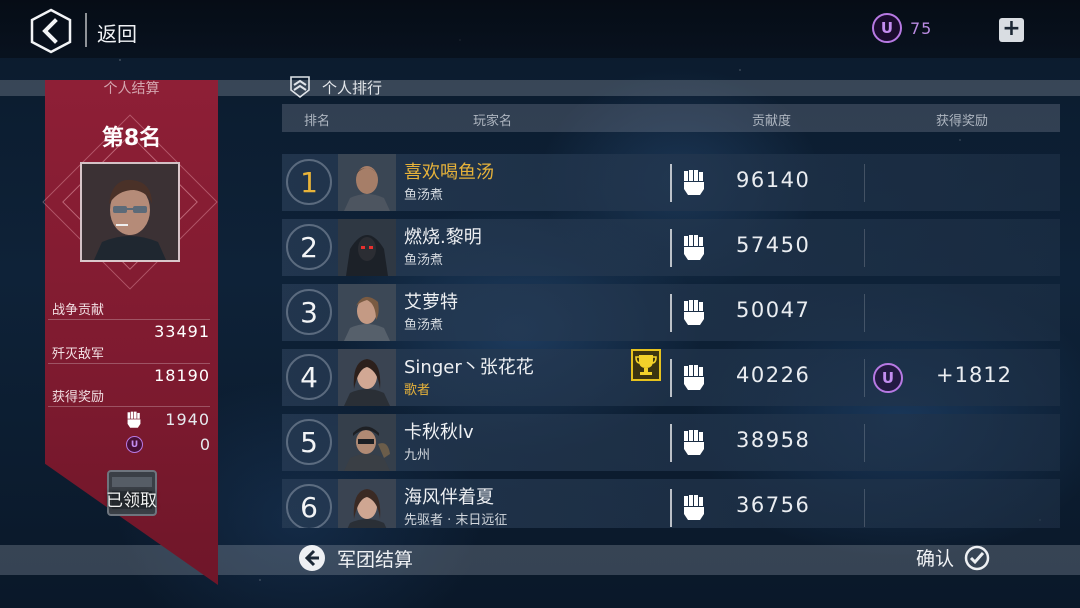 The width and height of the screenshot is (1080, 608). Describe the element at coordinates (309, 247) in the screenshot. I see `rank-number: 2` at that location.